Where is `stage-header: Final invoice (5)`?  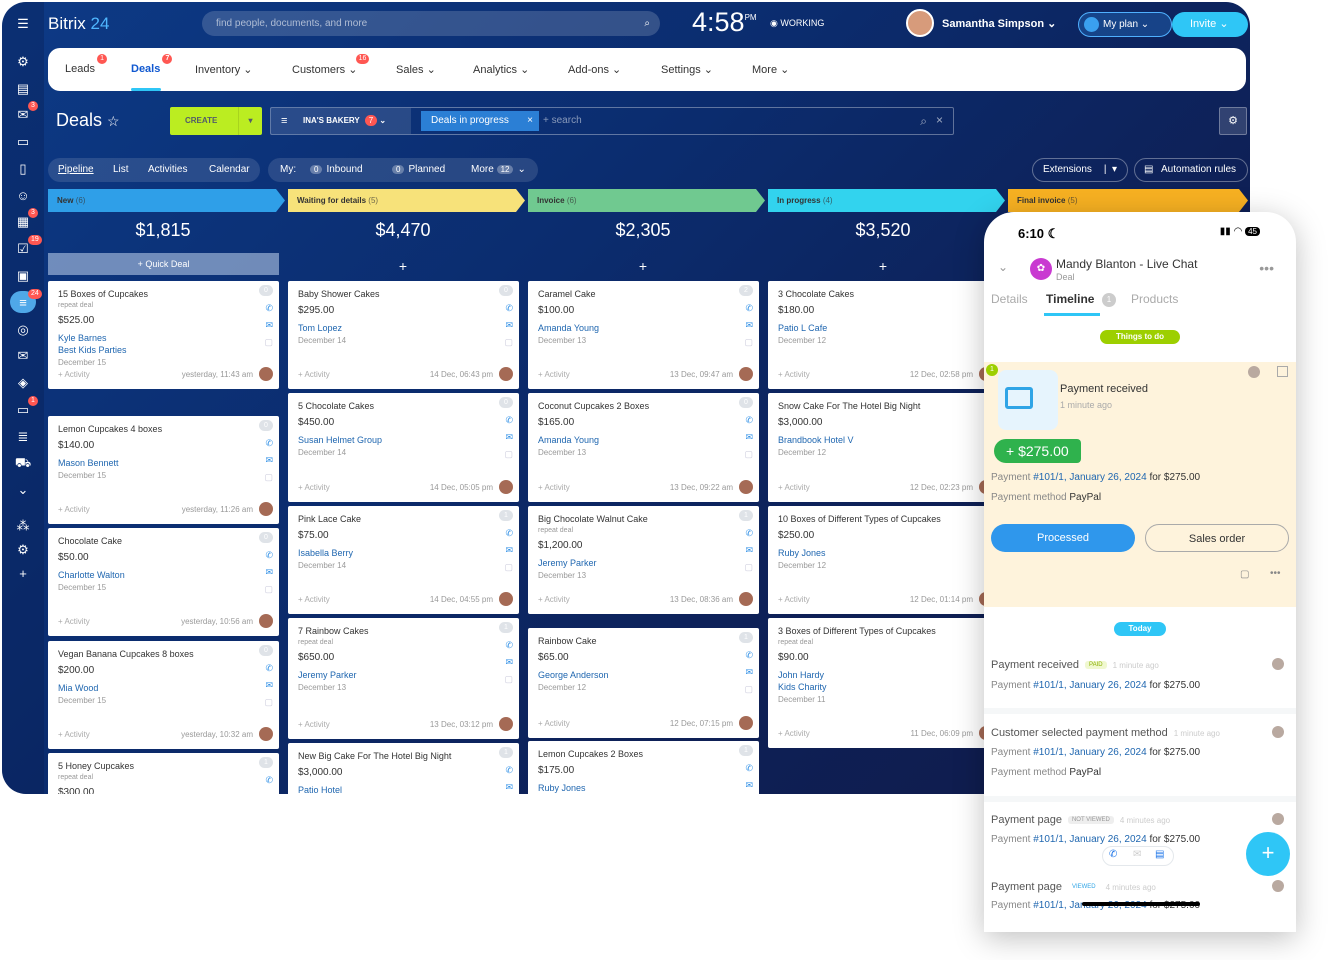
stage-header: Final invoice (5) is located at coordinates (1128, 200).